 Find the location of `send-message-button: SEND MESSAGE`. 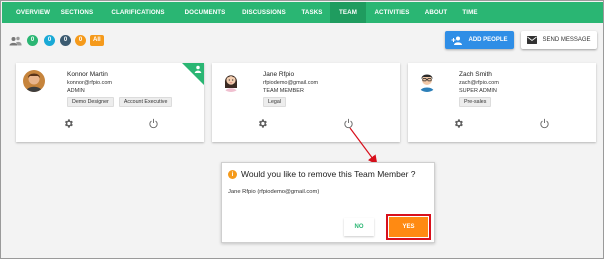

send-message-button: SEND MESSAGE is located at coordinates (559, 40).